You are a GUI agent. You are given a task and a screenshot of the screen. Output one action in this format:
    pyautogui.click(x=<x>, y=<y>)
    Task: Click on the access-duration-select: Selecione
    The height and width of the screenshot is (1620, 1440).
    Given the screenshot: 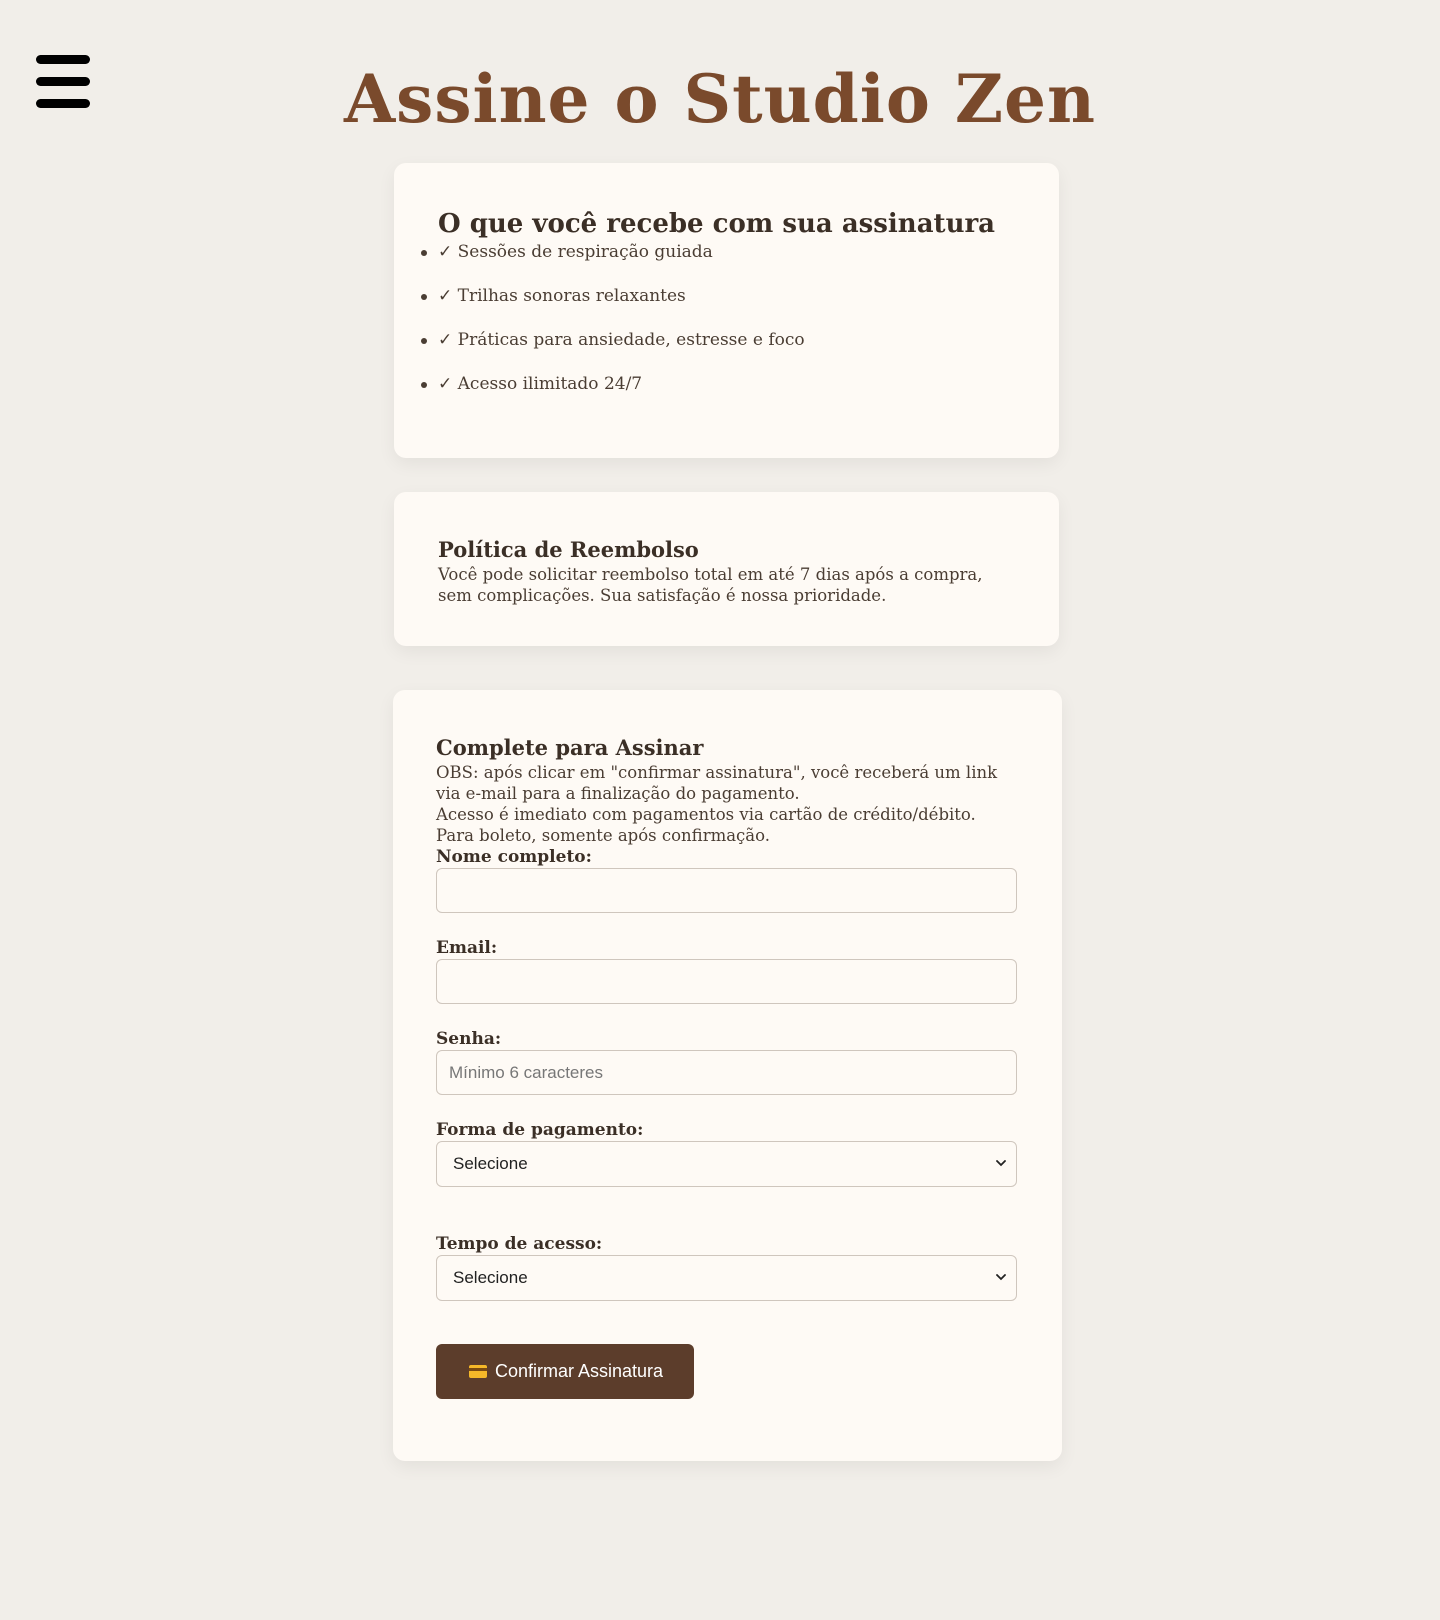 What is the action you would take?
    pyautogui.click(x=726, y=1278)
    